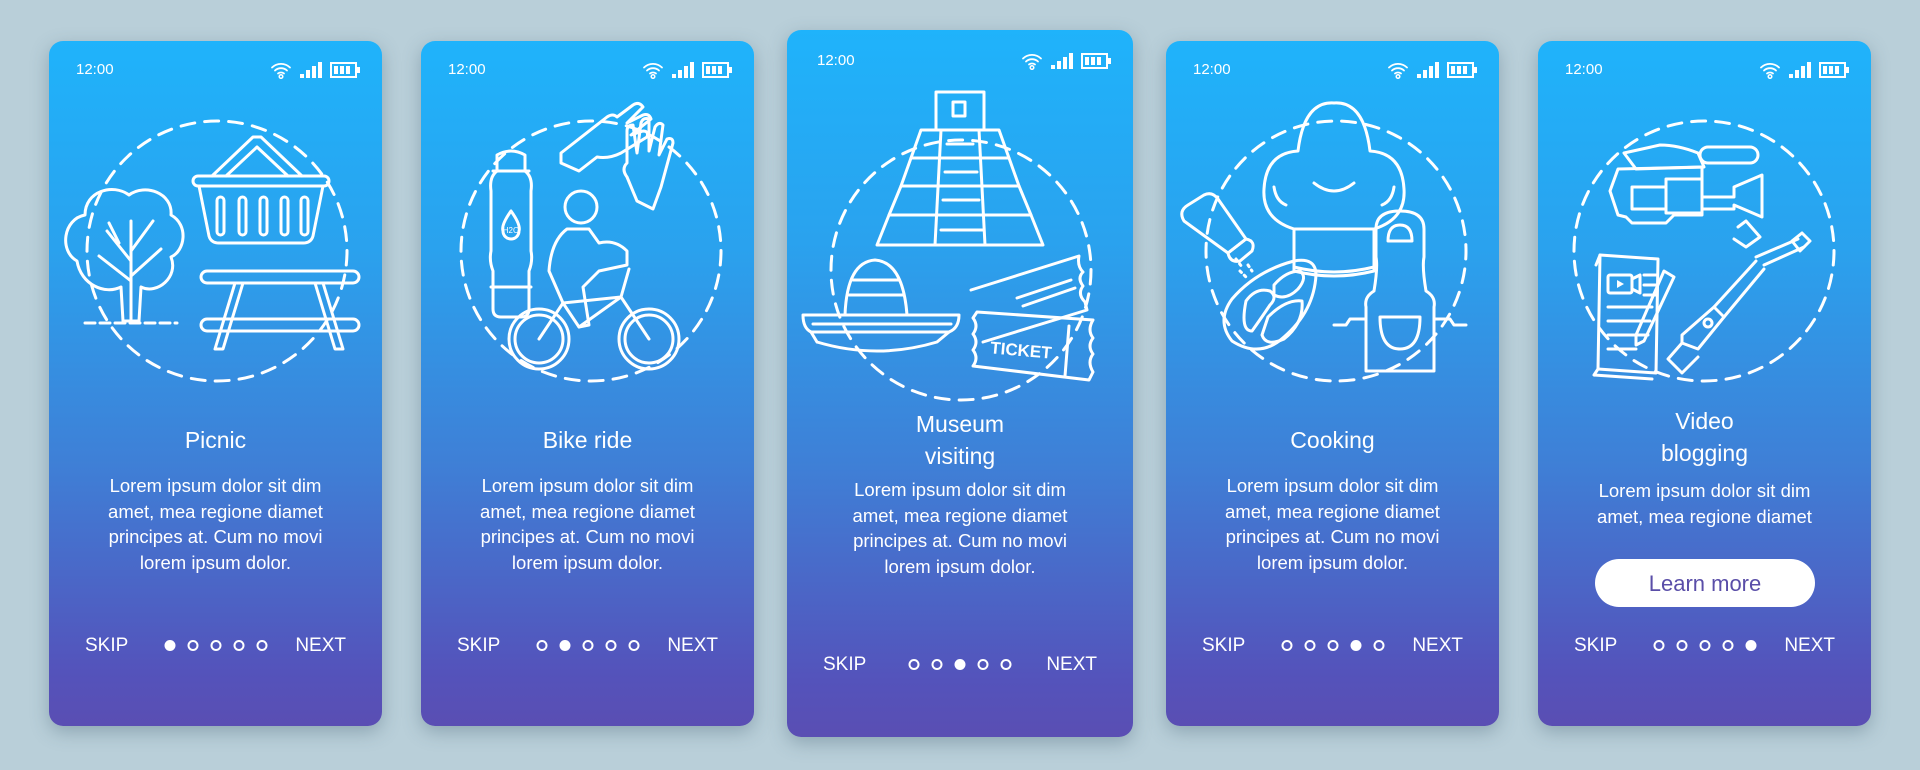  What do you see at coordinates (1739, 297) in the screenshot?
I see `selfie-stick-icon` at bounding box center [1739, 297].